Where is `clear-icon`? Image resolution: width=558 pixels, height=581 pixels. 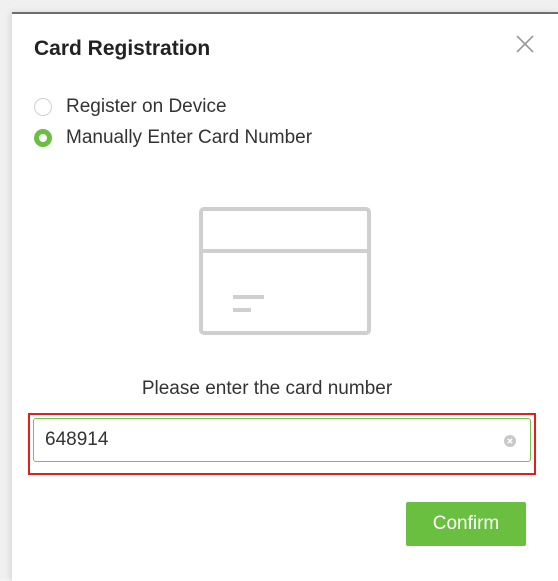
clear-icon is located at coordinates (510, 440).